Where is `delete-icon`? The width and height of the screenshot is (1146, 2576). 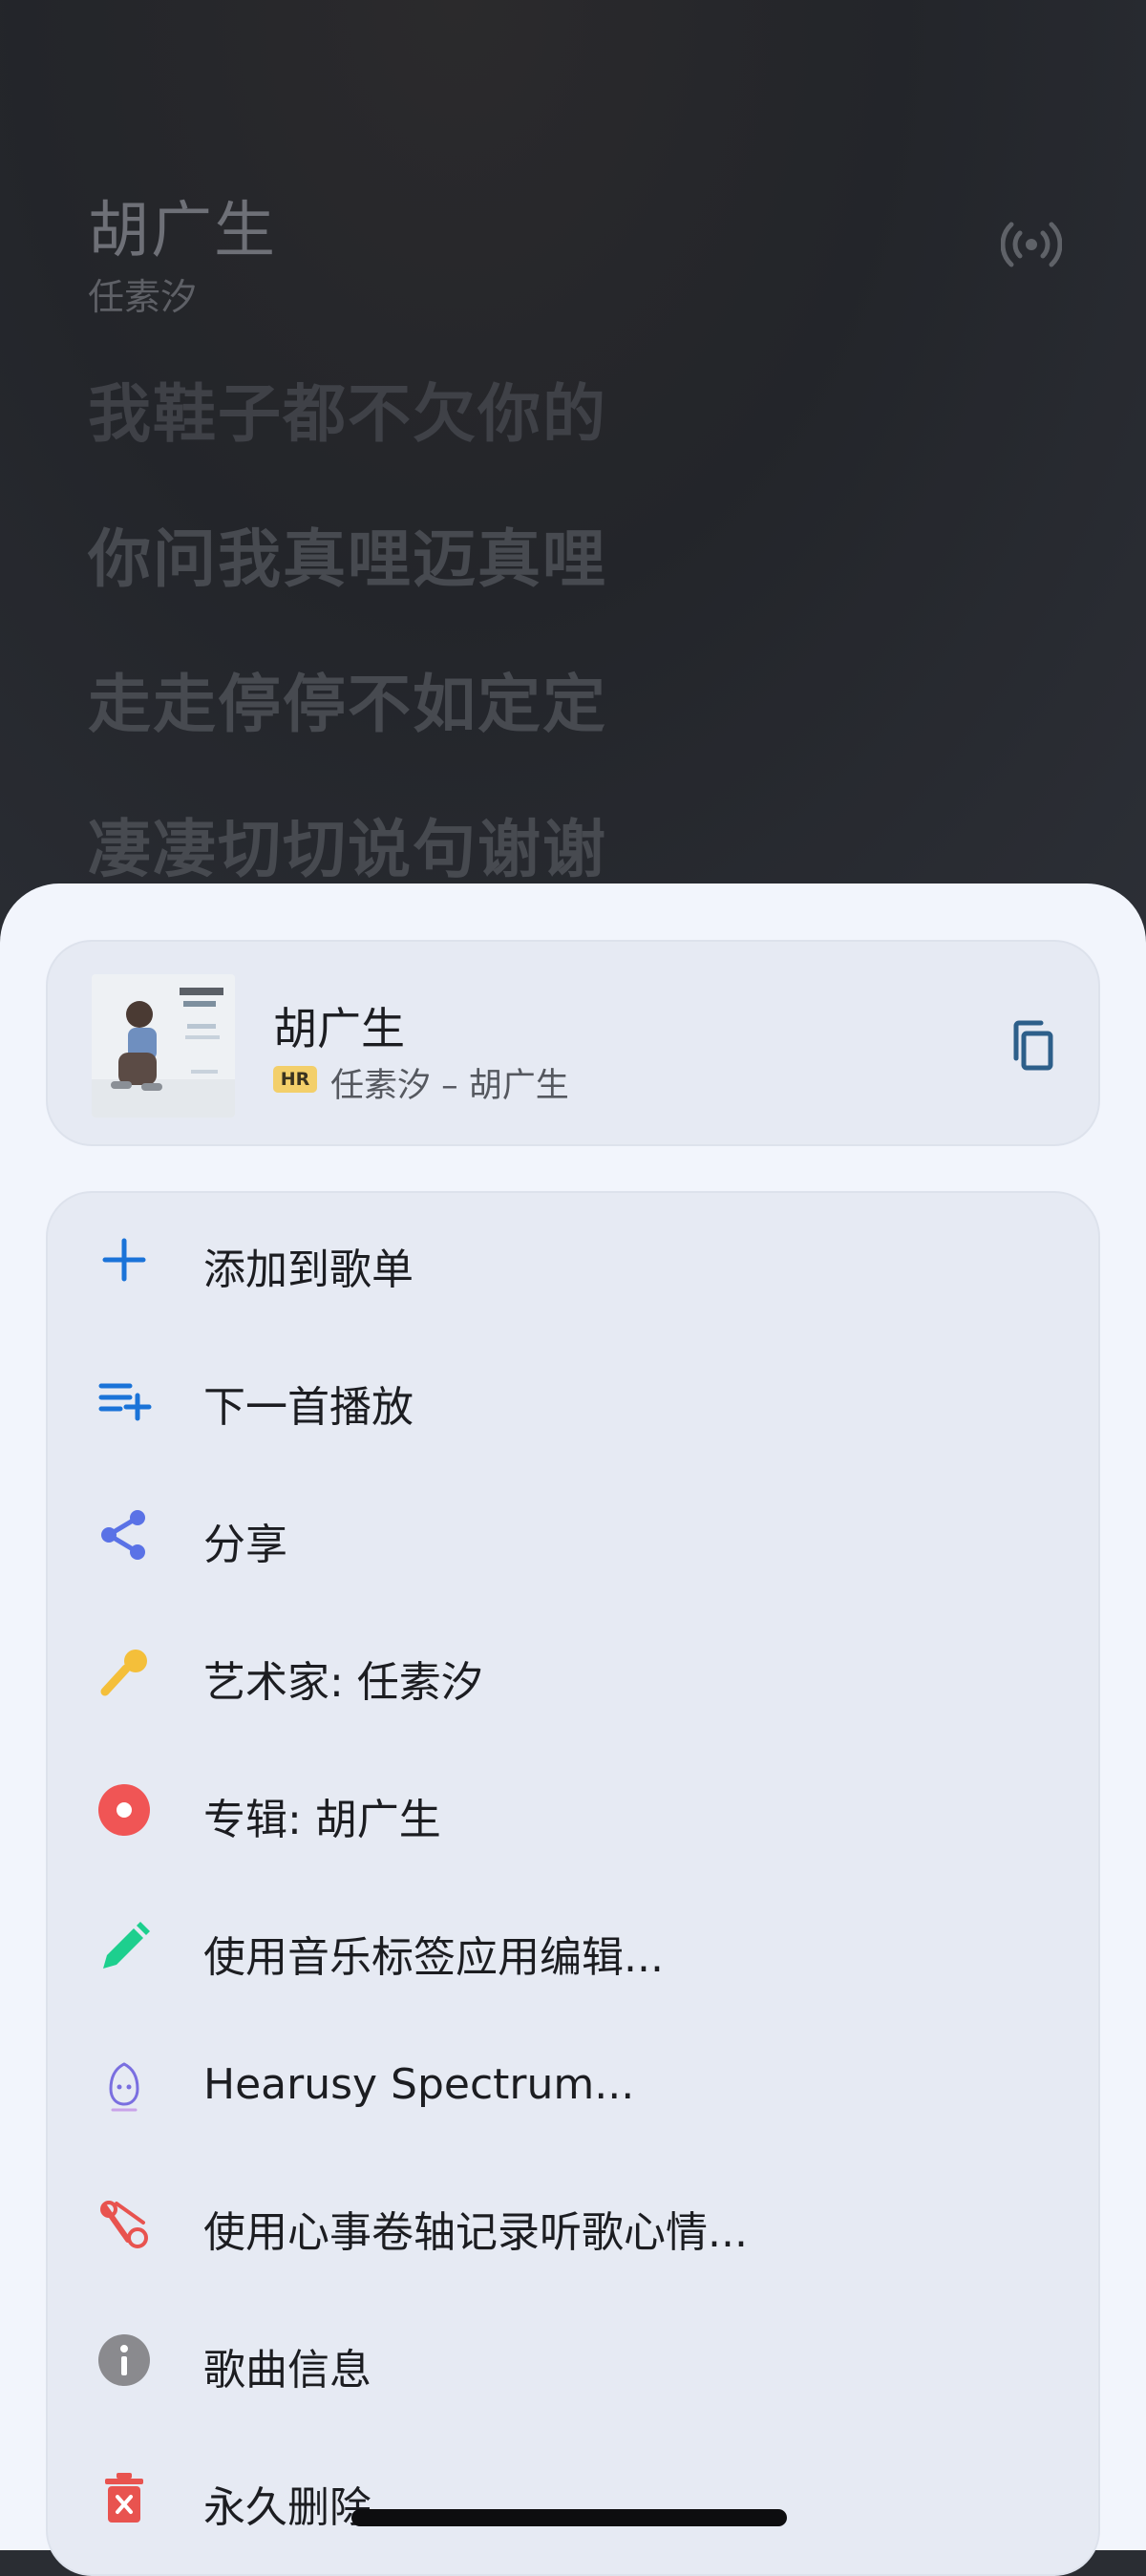
delete-icon is located at coordinates (124, 2498).